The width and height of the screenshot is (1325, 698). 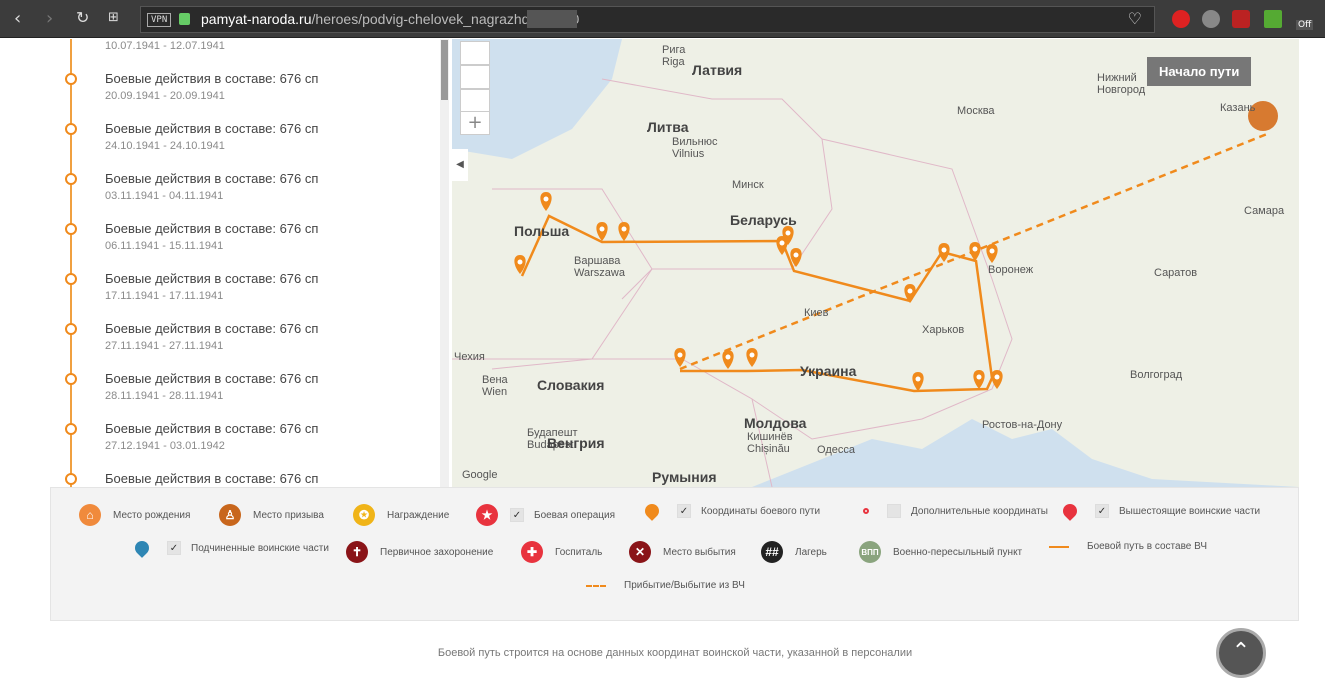 What do you see at coordinates (561, 552) in the screenshot?
I see `legend-item: ✚ Госпиталь` at bounding box center [561, 552].